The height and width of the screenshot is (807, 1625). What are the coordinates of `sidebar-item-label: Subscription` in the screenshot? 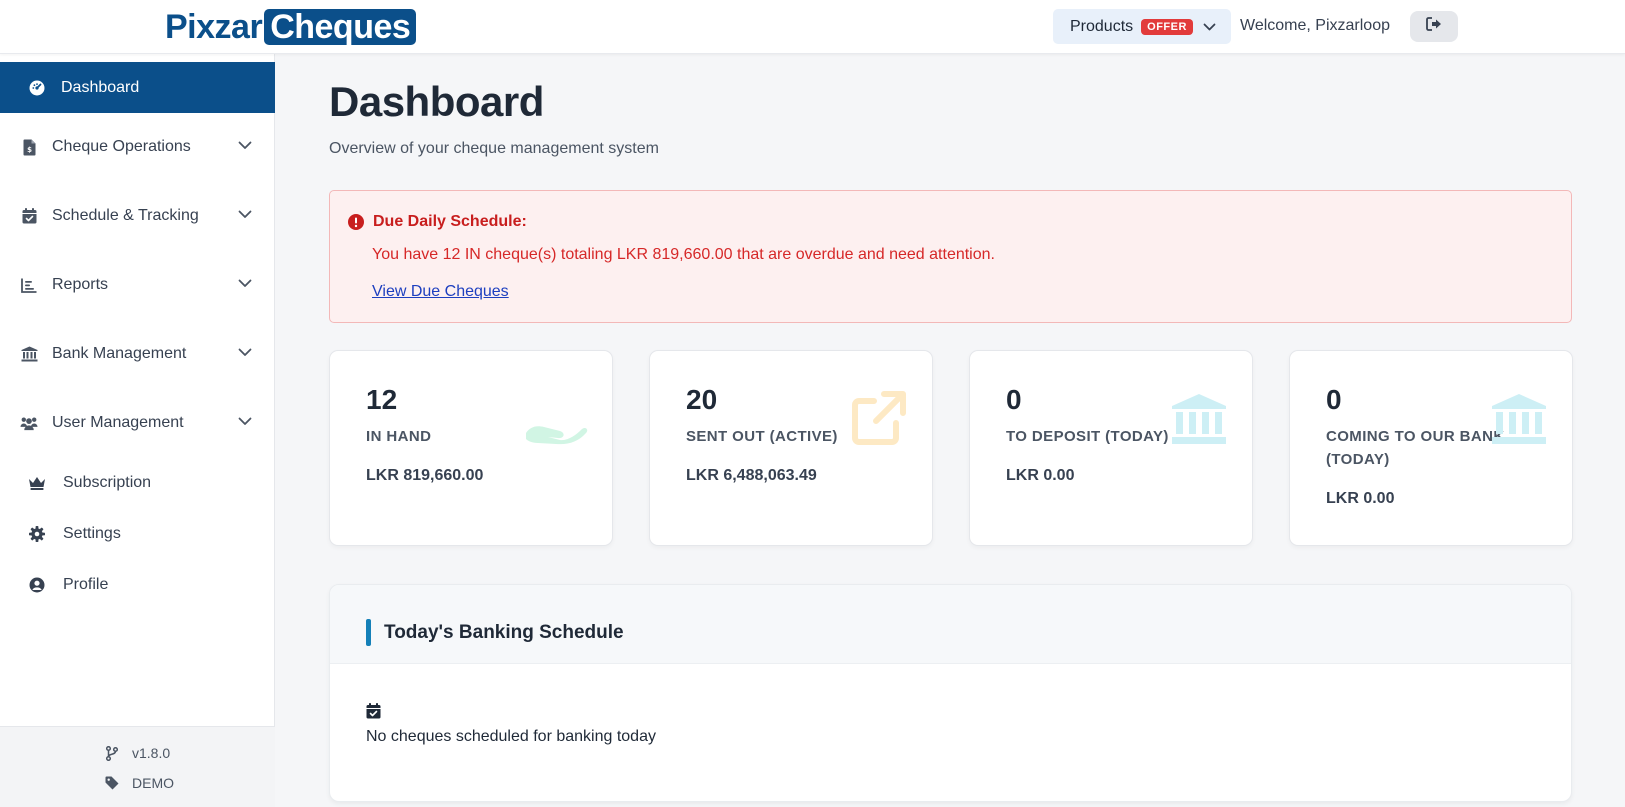 It's located at (107, 482).